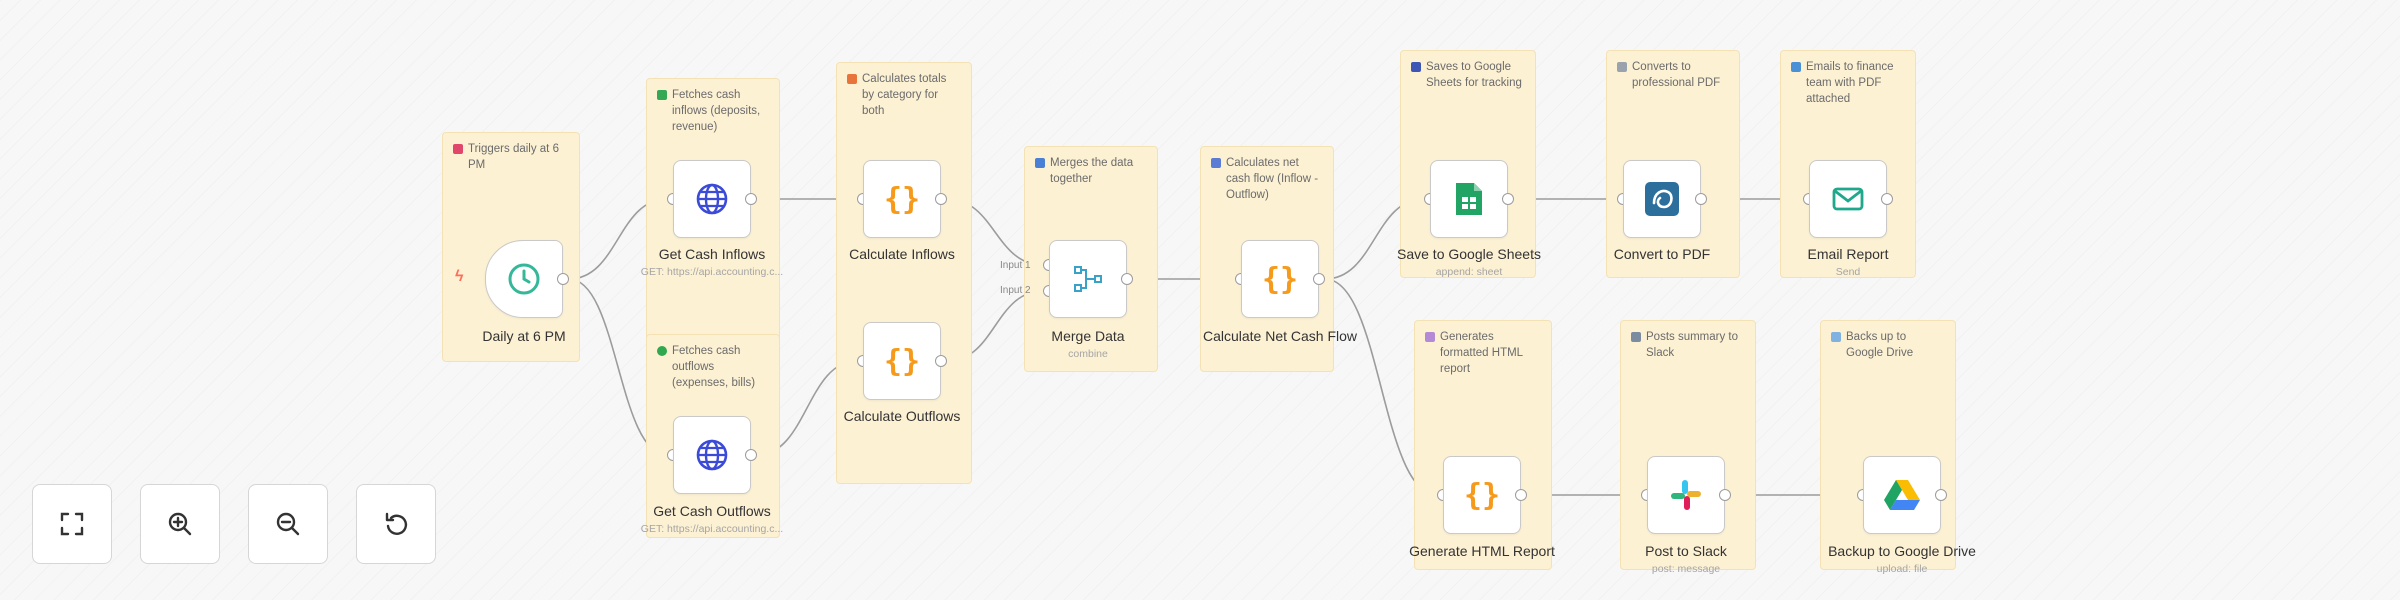  I want to click on node-subtitle: Send, so click(1848, 272).